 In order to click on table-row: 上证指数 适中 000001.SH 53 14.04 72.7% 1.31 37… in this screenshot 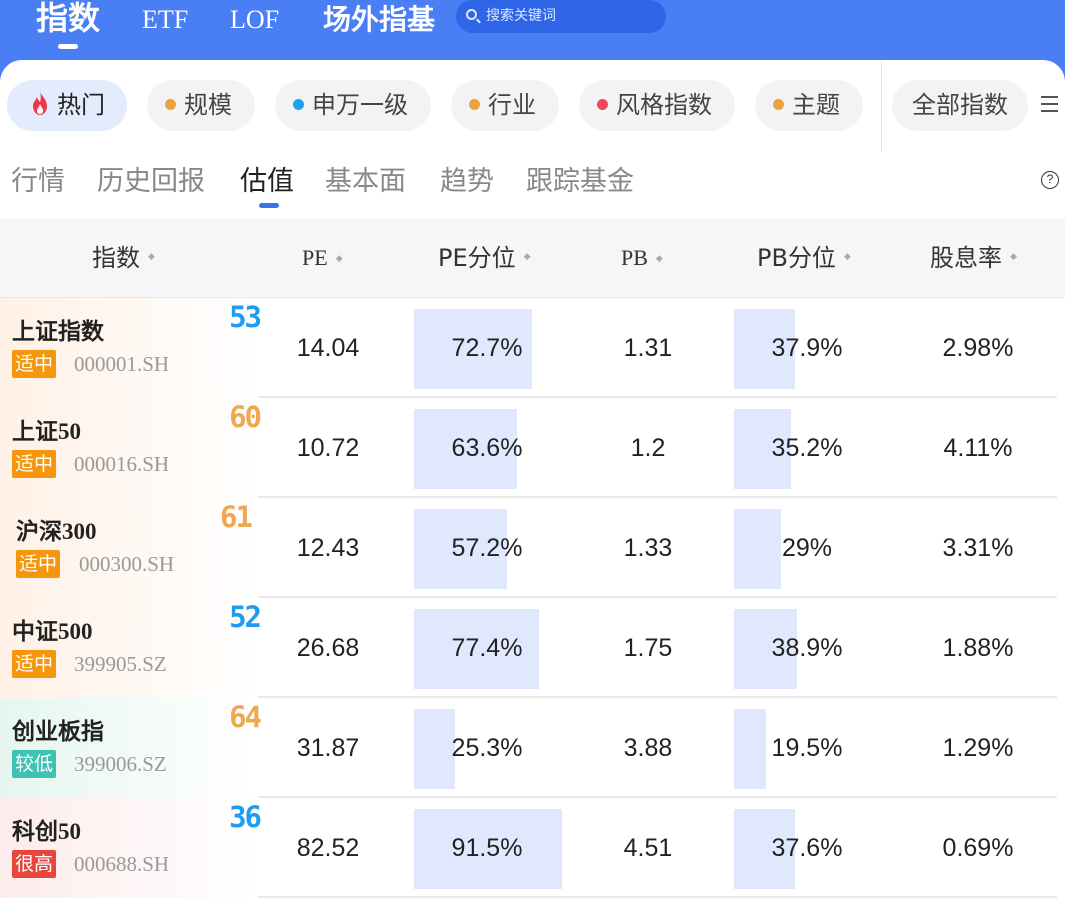, I will do `click(532, 348)`.